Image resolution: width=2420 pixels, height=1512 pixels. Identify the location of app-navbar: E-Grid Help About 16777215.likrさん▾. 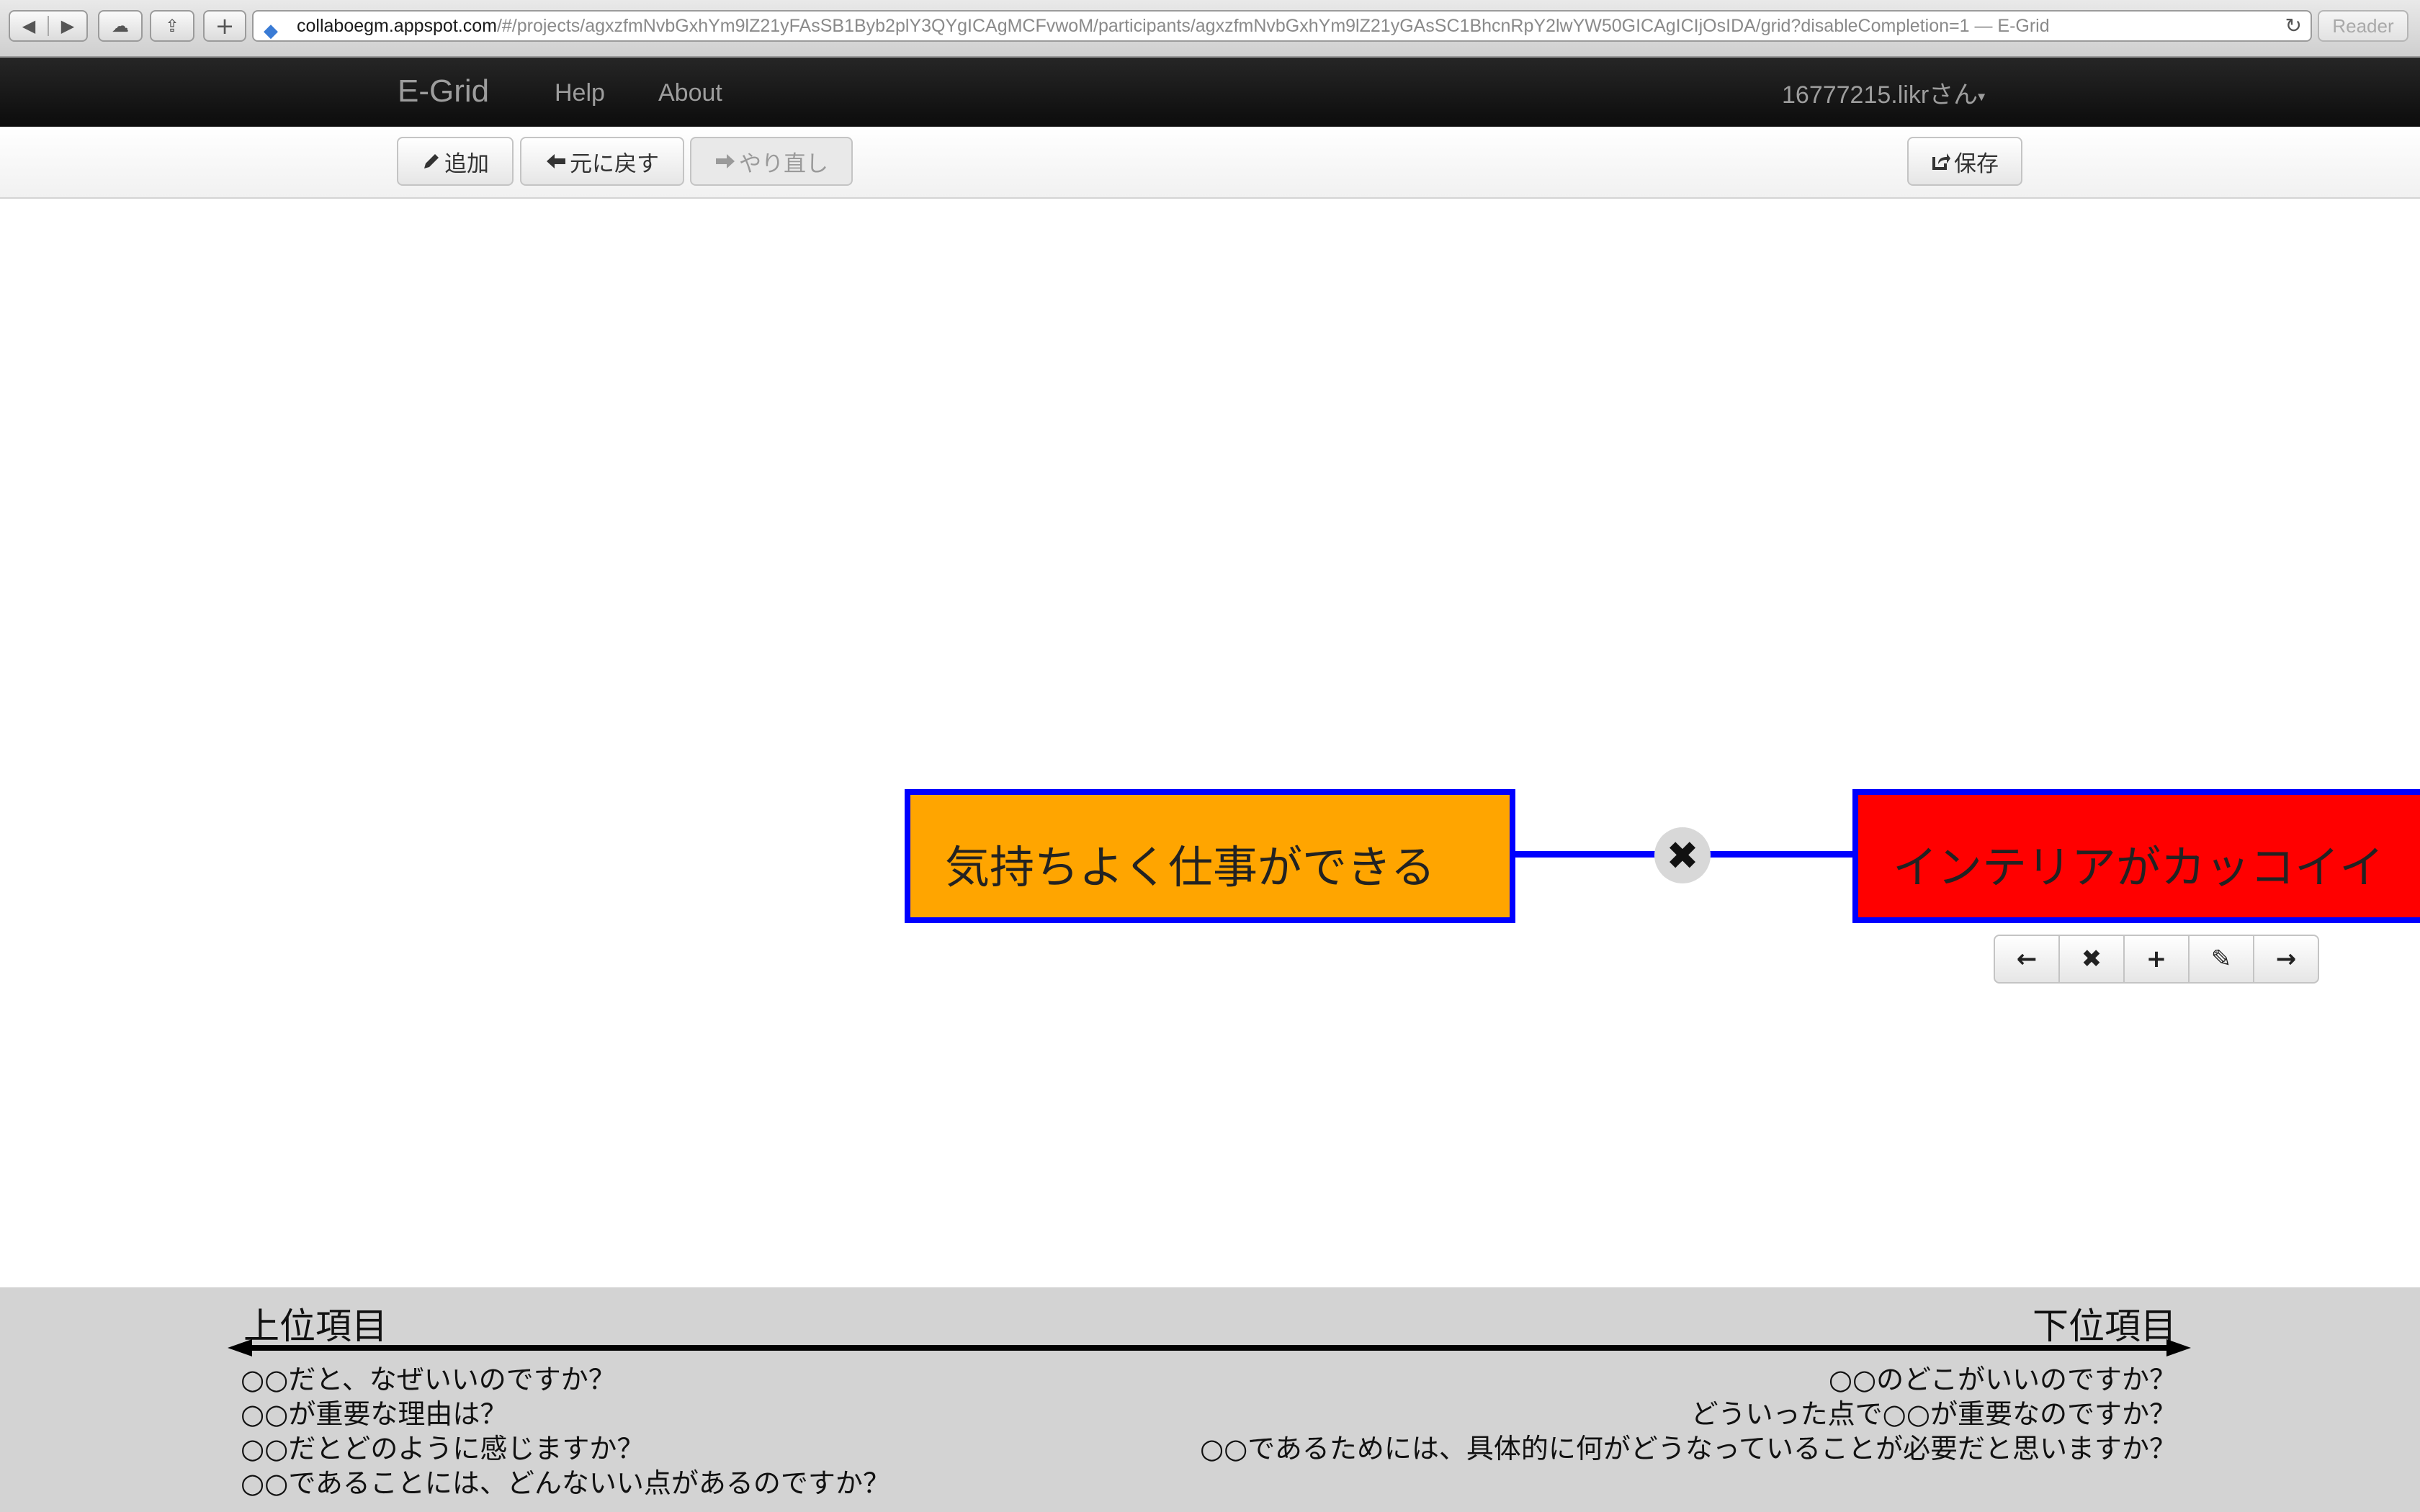
(1210, 92).